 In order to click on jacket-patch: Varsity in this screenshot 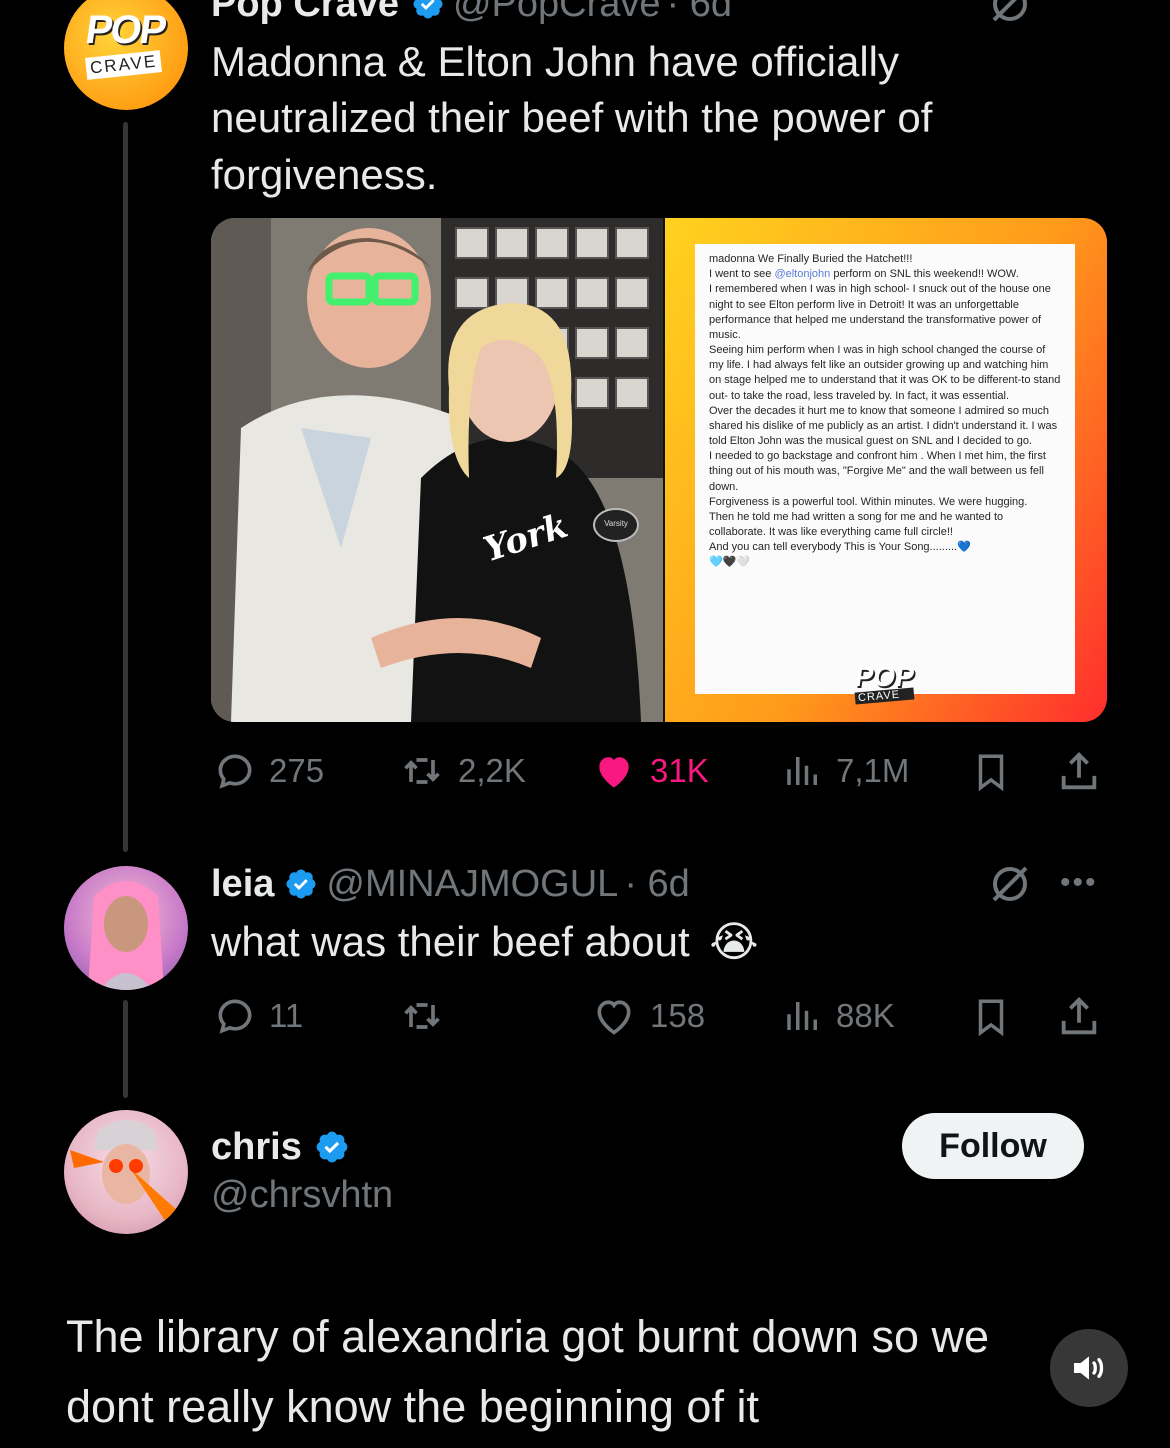, I will do `click(616, 525)`.